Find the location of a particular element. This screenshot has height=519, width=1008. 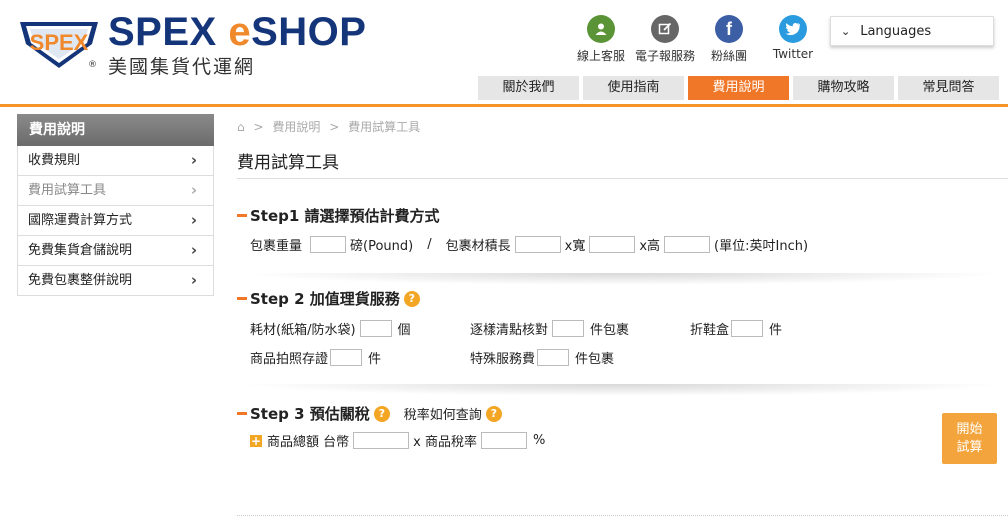

header-divider is located at coordinates (504, 105).